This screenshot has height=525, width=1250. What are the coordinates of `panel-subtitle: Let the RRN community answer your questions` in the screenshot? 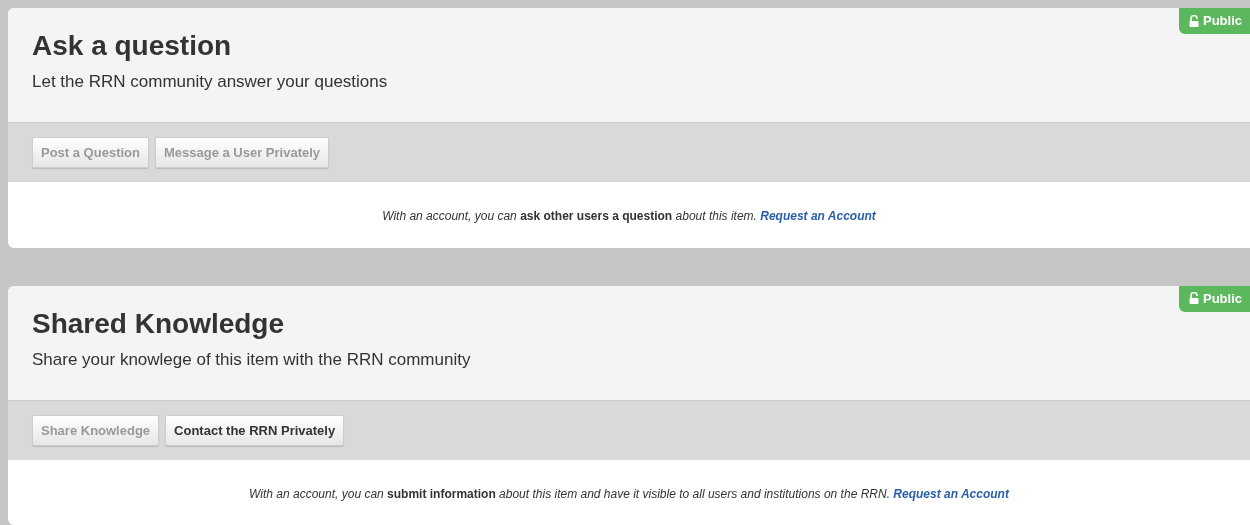 It's located at (210, 82).